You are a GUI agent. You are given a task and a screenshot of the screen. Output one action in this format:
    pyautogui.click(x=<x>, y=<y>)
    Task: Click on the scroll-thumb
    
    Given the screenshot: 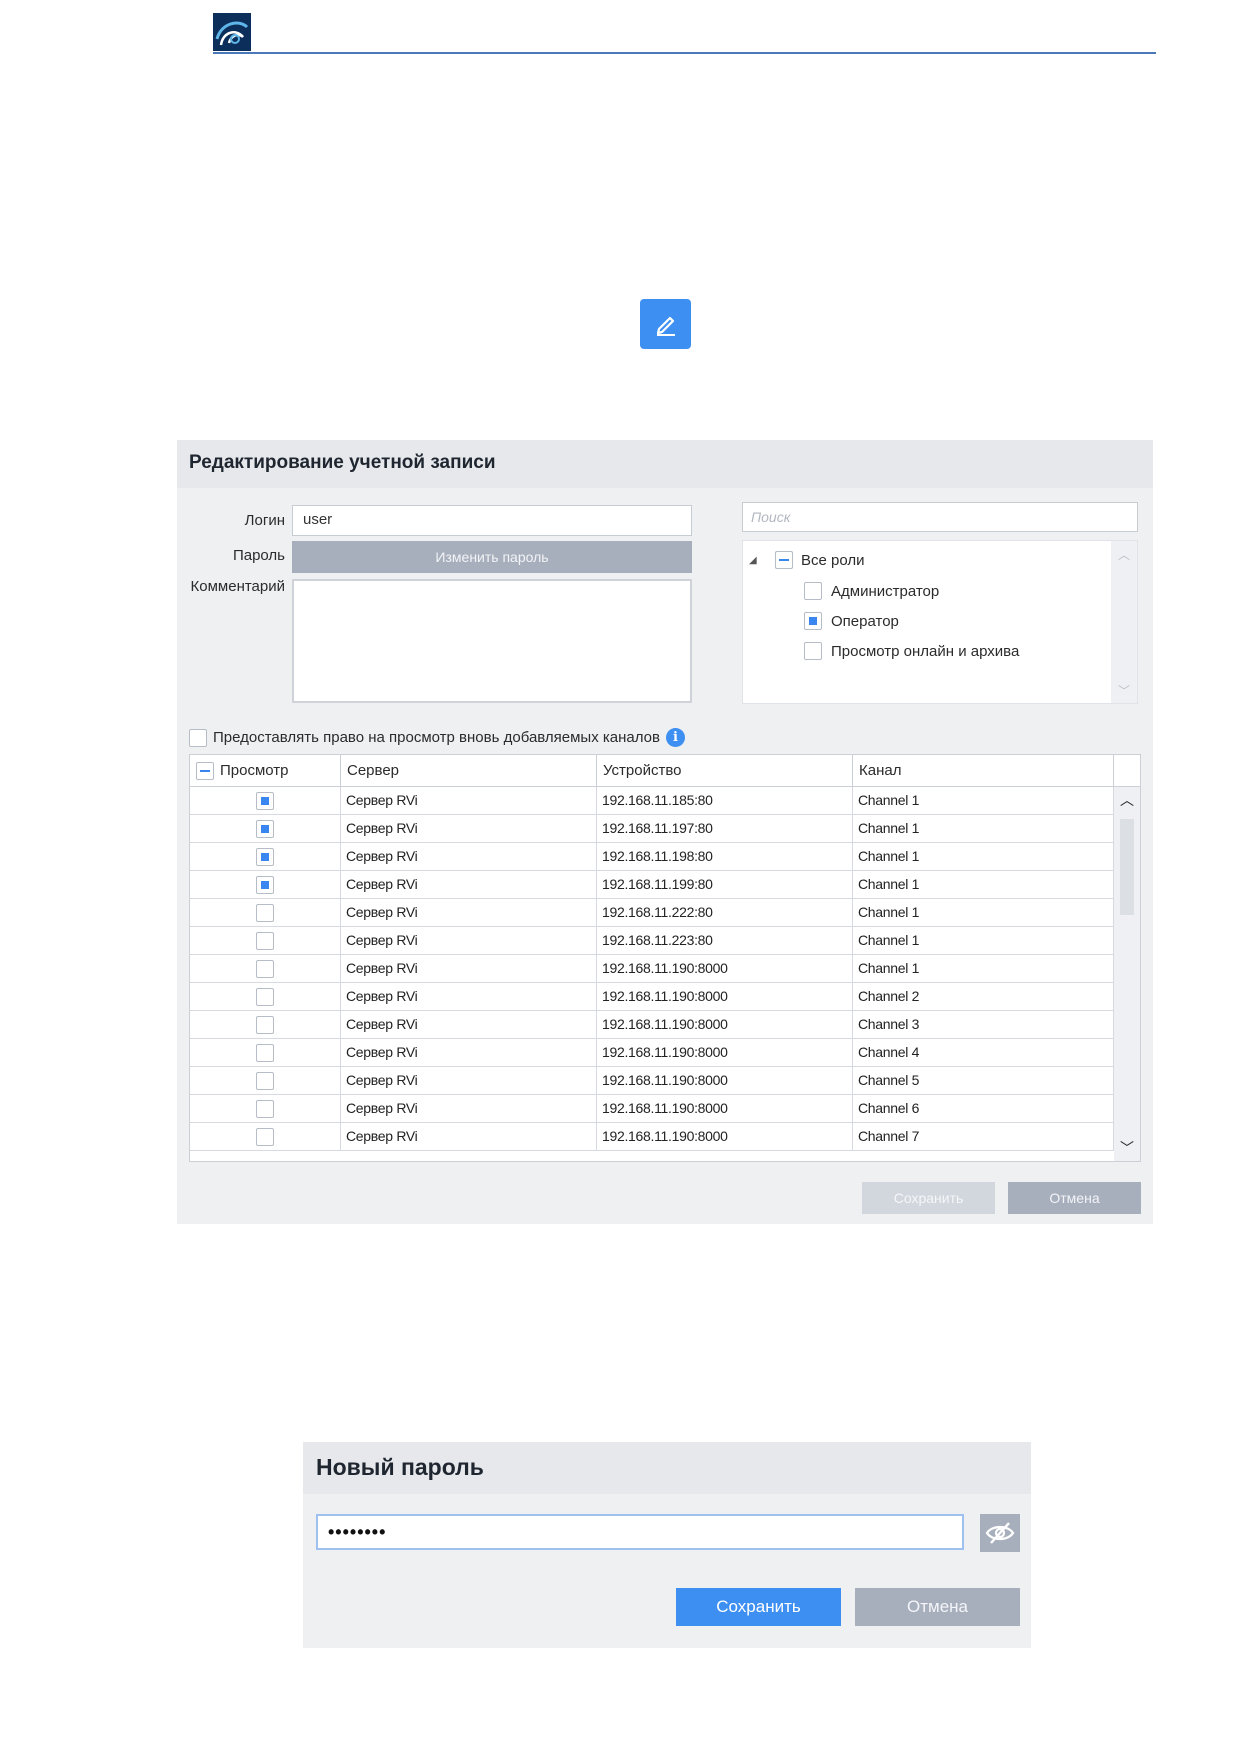 What is the action you would take?
    pyautogui.click(x=1127, y=867)
    